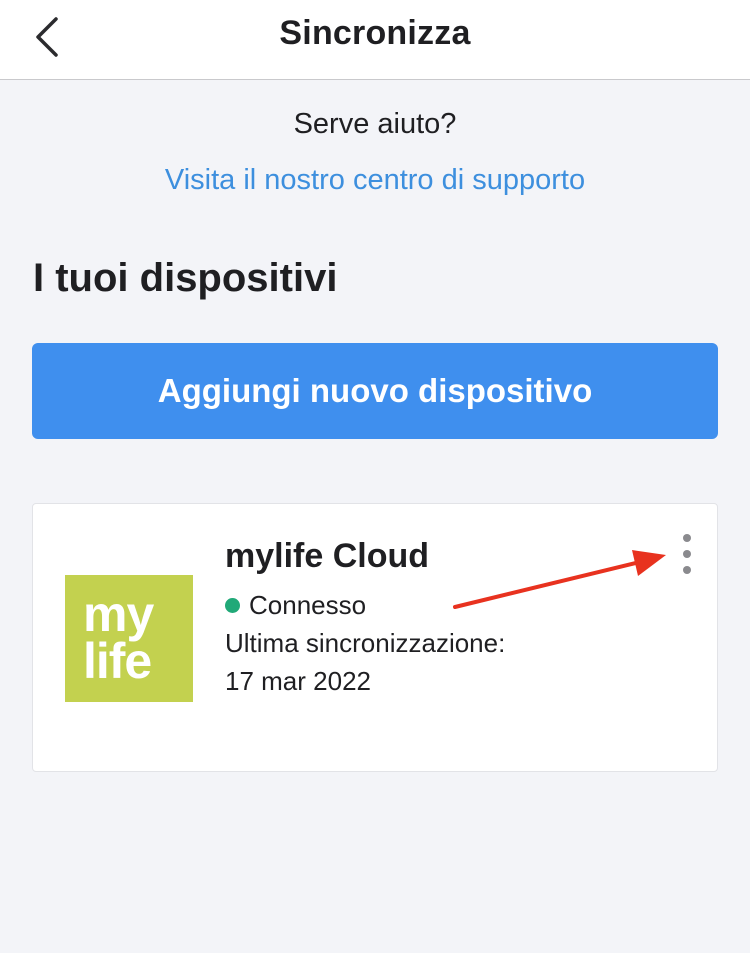 This screenshot has width=750, height=953. I want to click on support-center-link: Visita il nostro centro di supporto, so click(375, 180).